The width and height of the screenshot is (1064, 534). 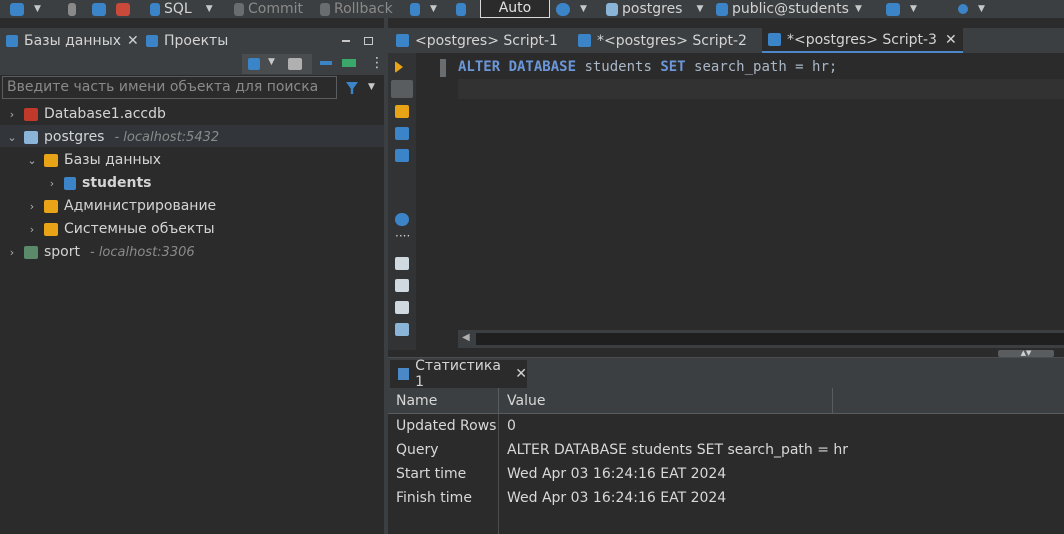 I want to click on maximize-icon, so click(x=368, y=40).